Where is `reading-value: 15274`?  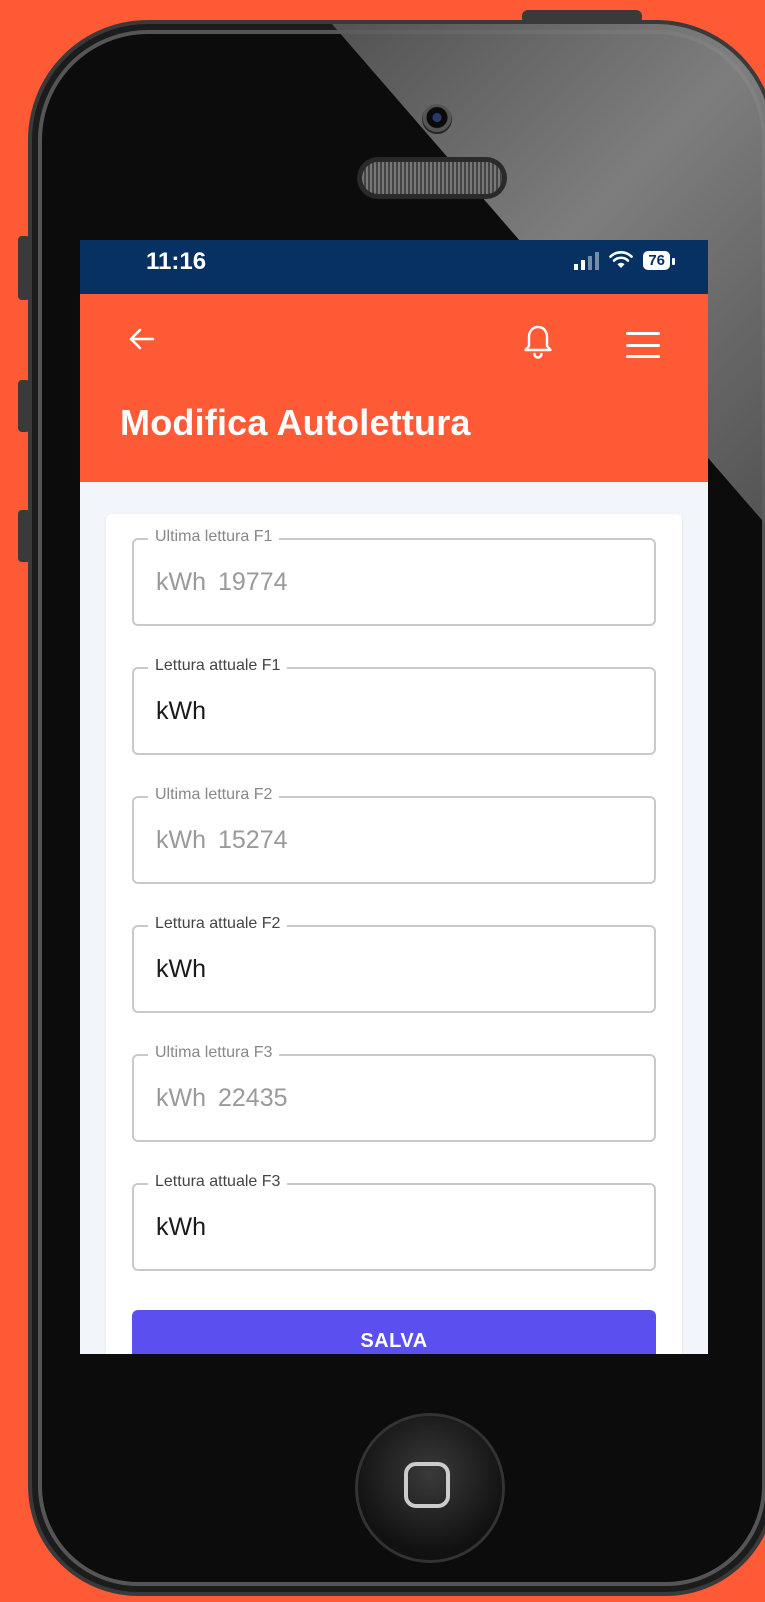 reading-value: 15274 is located at coordinates (253, 840).